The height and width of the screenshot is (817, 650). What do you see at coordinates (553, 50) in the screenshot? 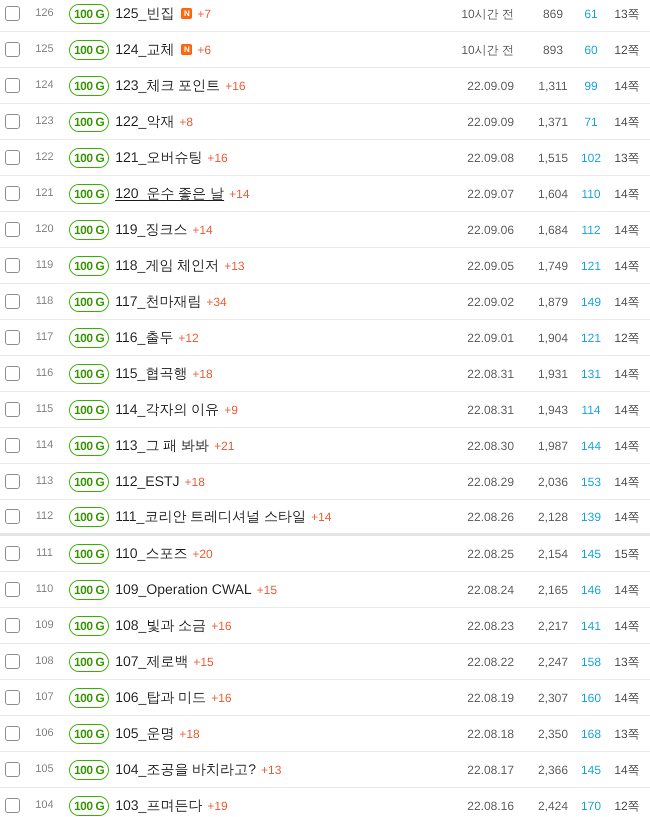
I see `view-count: 893` at bounding box center [553, 50].